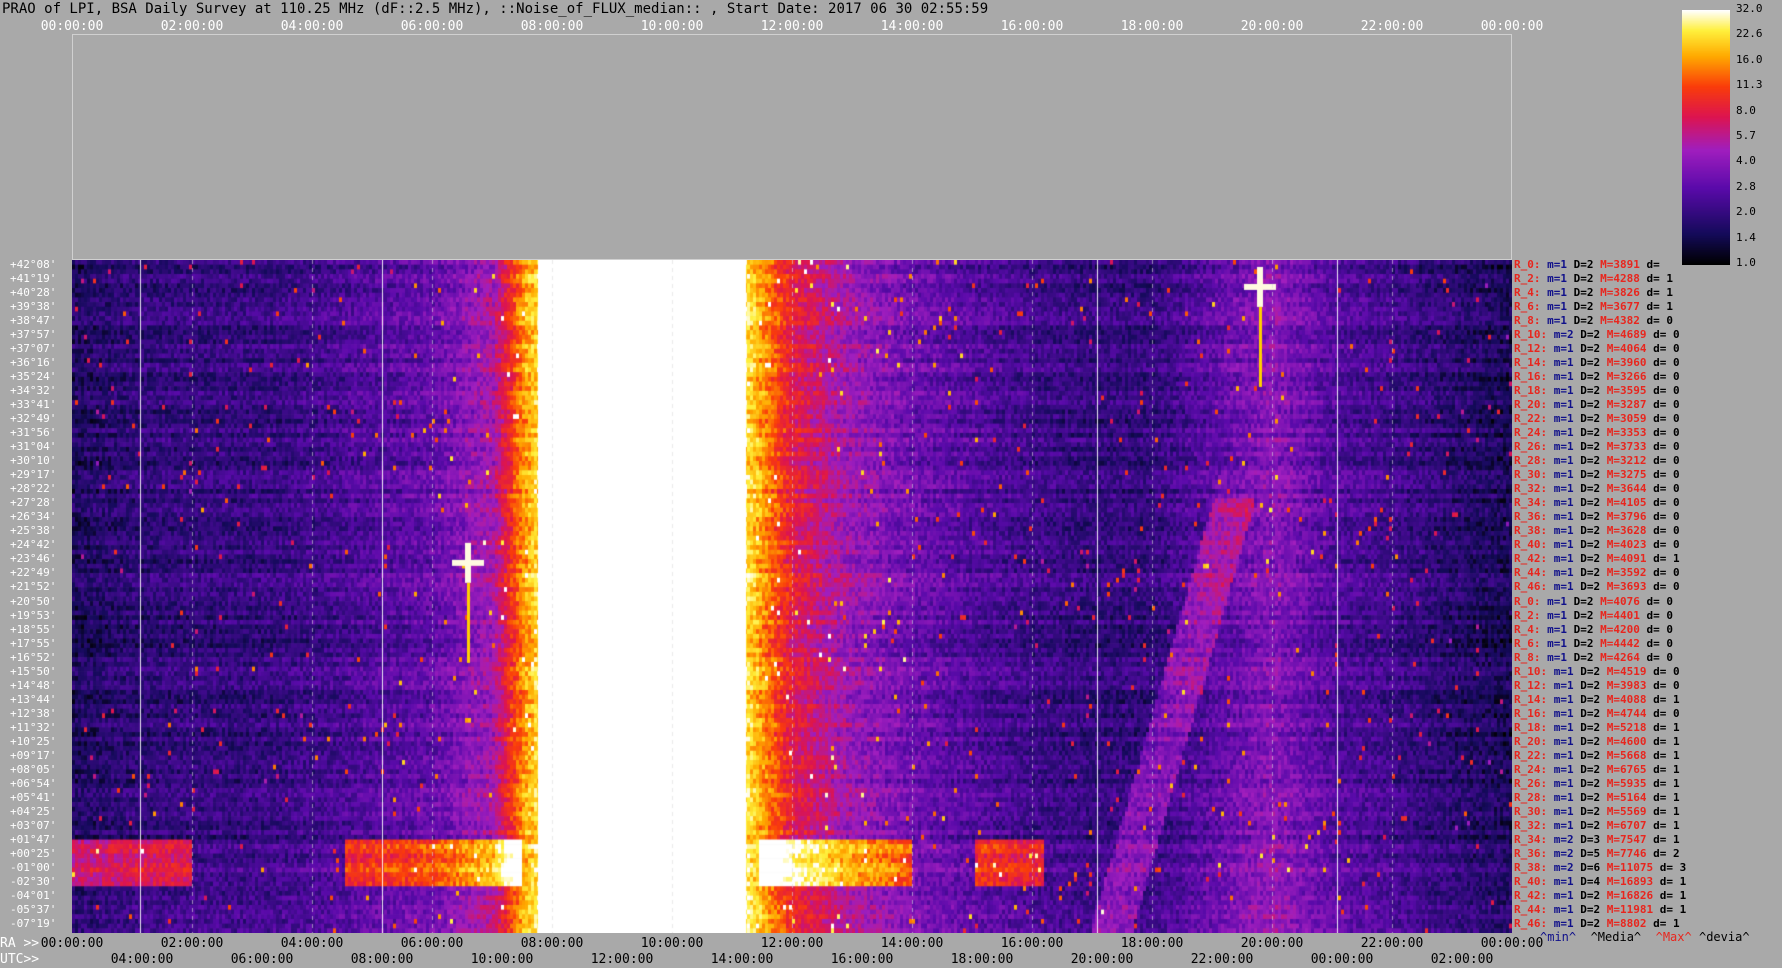 Image resolution: width=1782 pixels, height=968 pixels. I want to click on declination-label: +09°17', so click(33, 755).